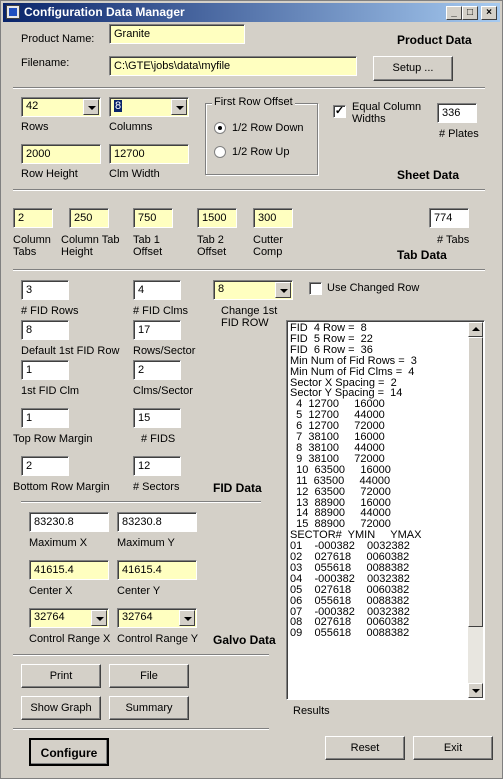  I want to click on tab2-offset-label-2: Offset, so click(212, 252).